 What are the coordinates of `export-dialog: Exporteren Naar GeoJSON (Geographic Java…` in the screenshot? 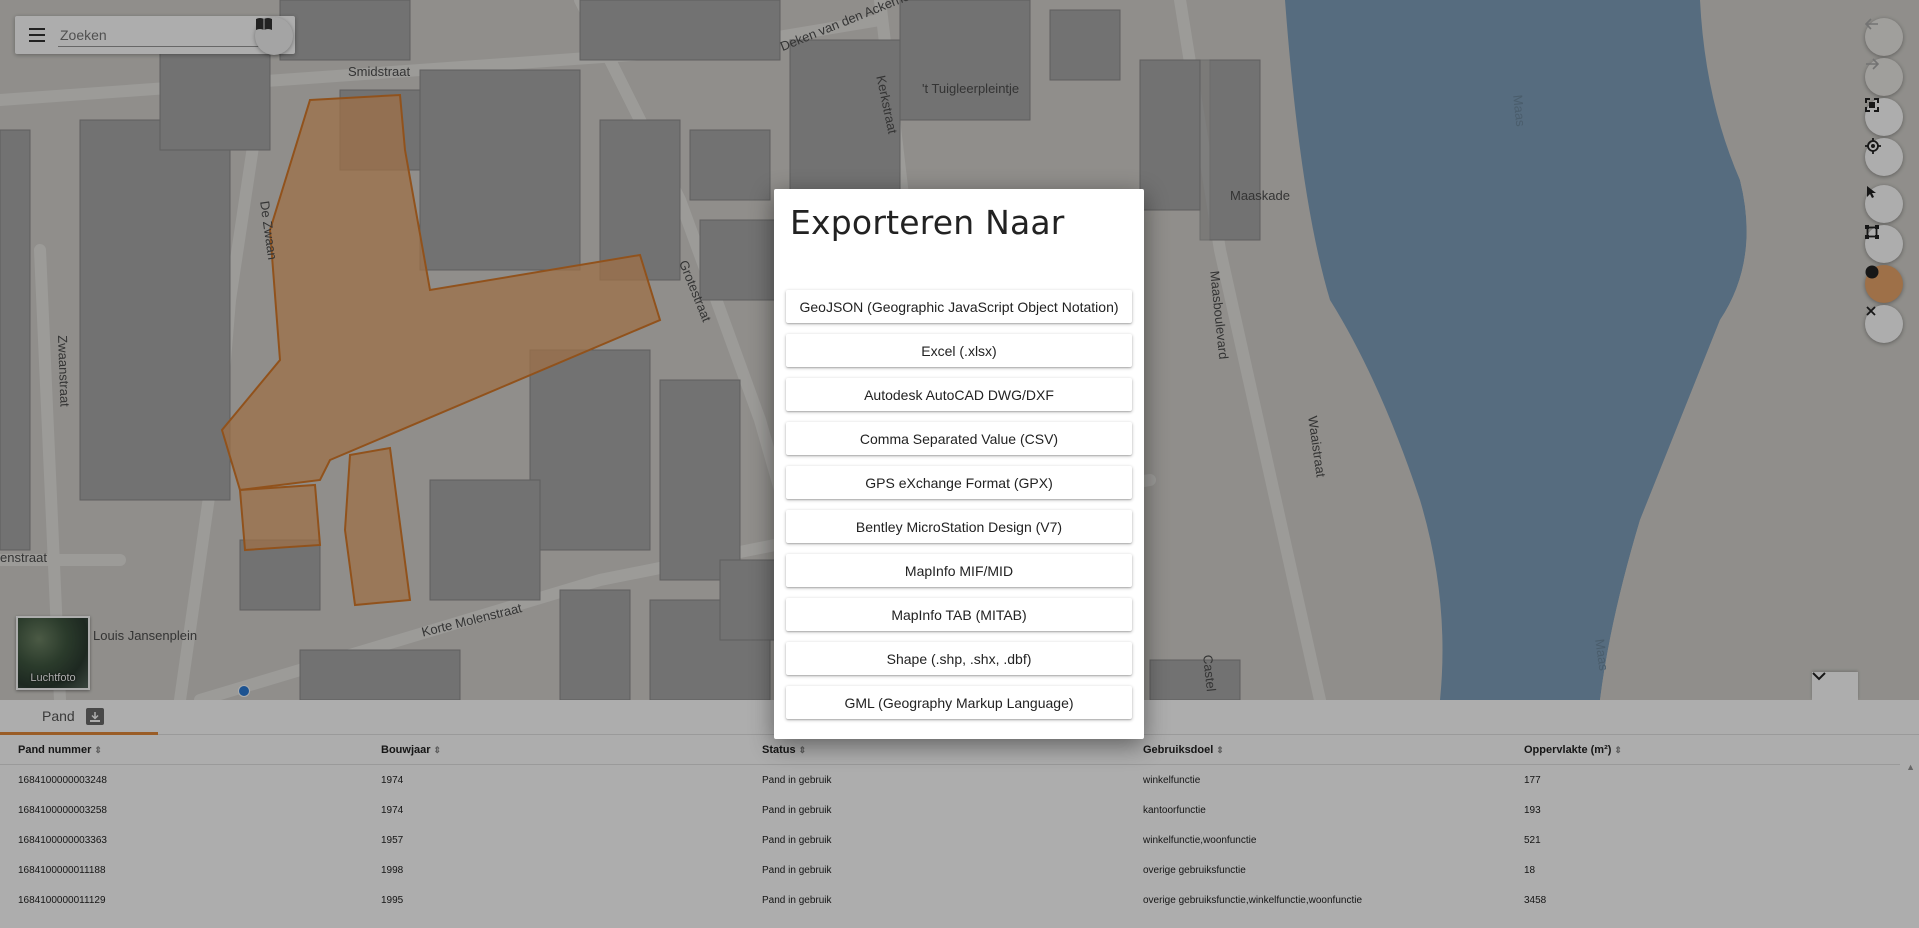 It's located at (959, 464).